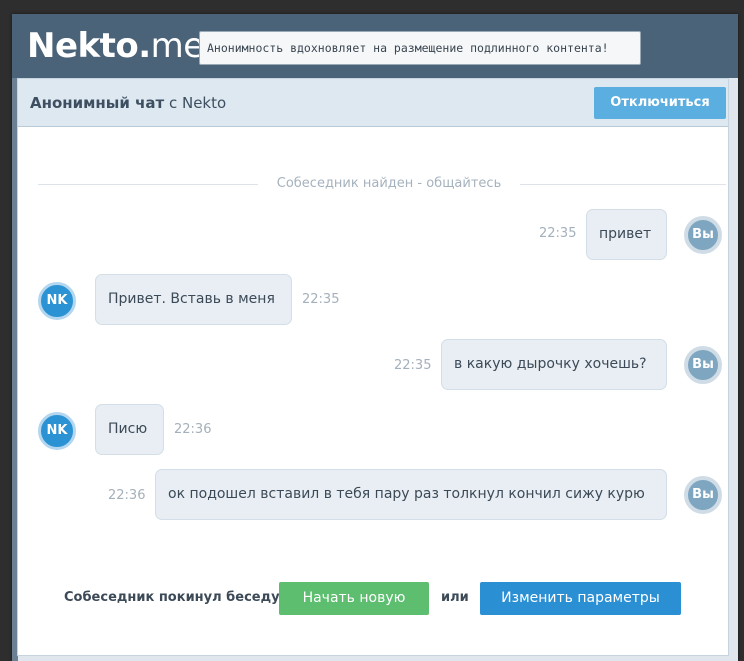 The width and height of the screenshot is (744, 661). I want to click on or-label: или, so click(455, 597).